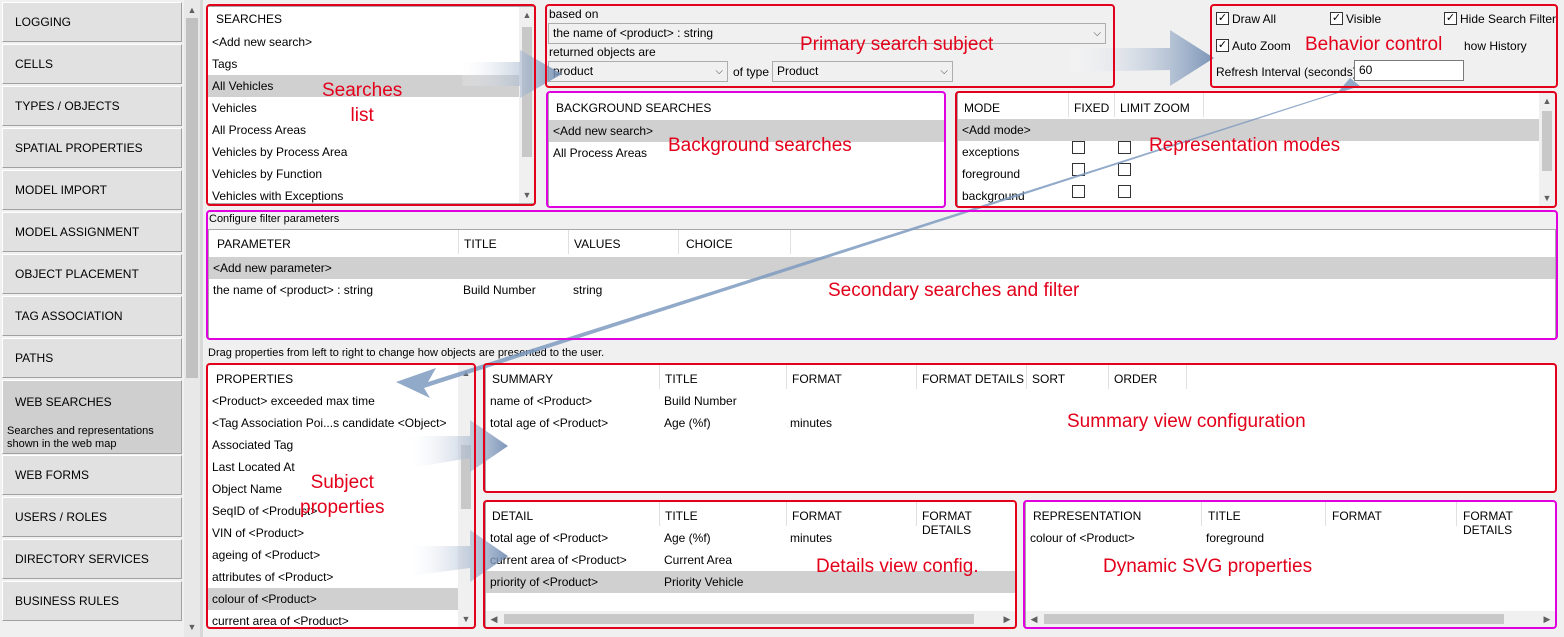 Image resolution: width=1564 pixels, height=637 pixels. I want to click on annotation-label-searches: Searches list, so click(362, 103).